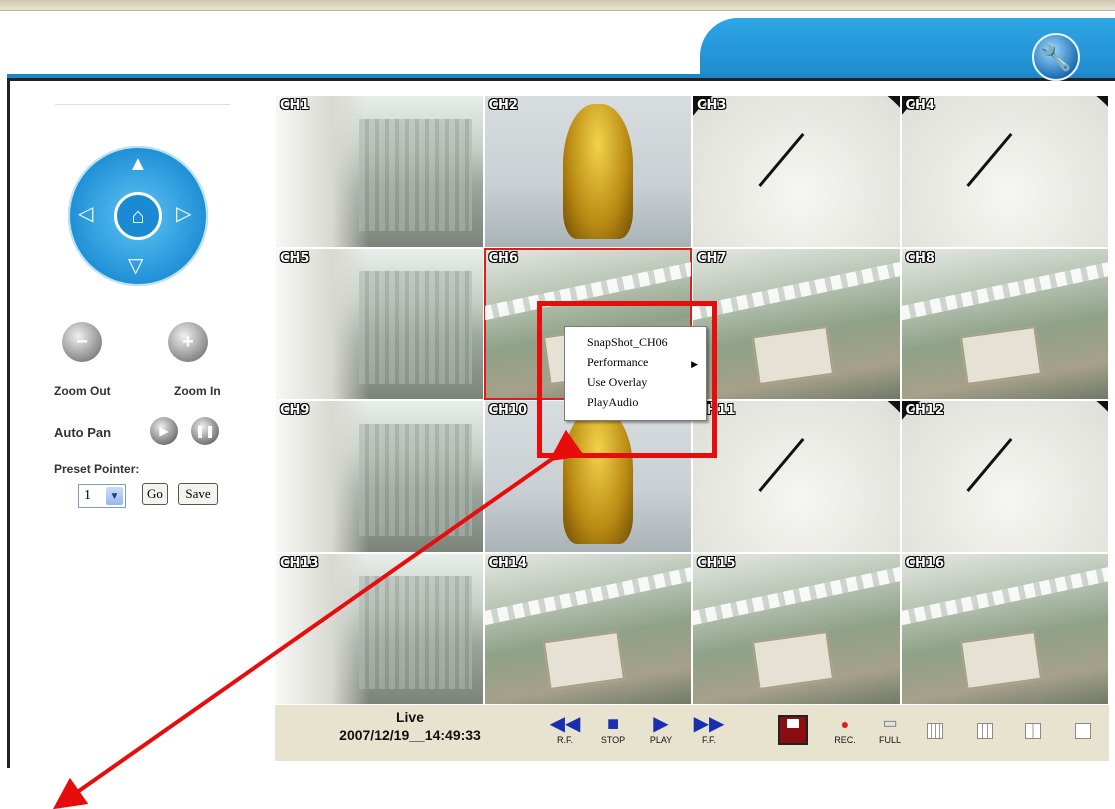  What do you see at coordinates (796, 628) in the screenshot?
I see `channel-tile-ch15: CH15` at bounding box center [796, 628].